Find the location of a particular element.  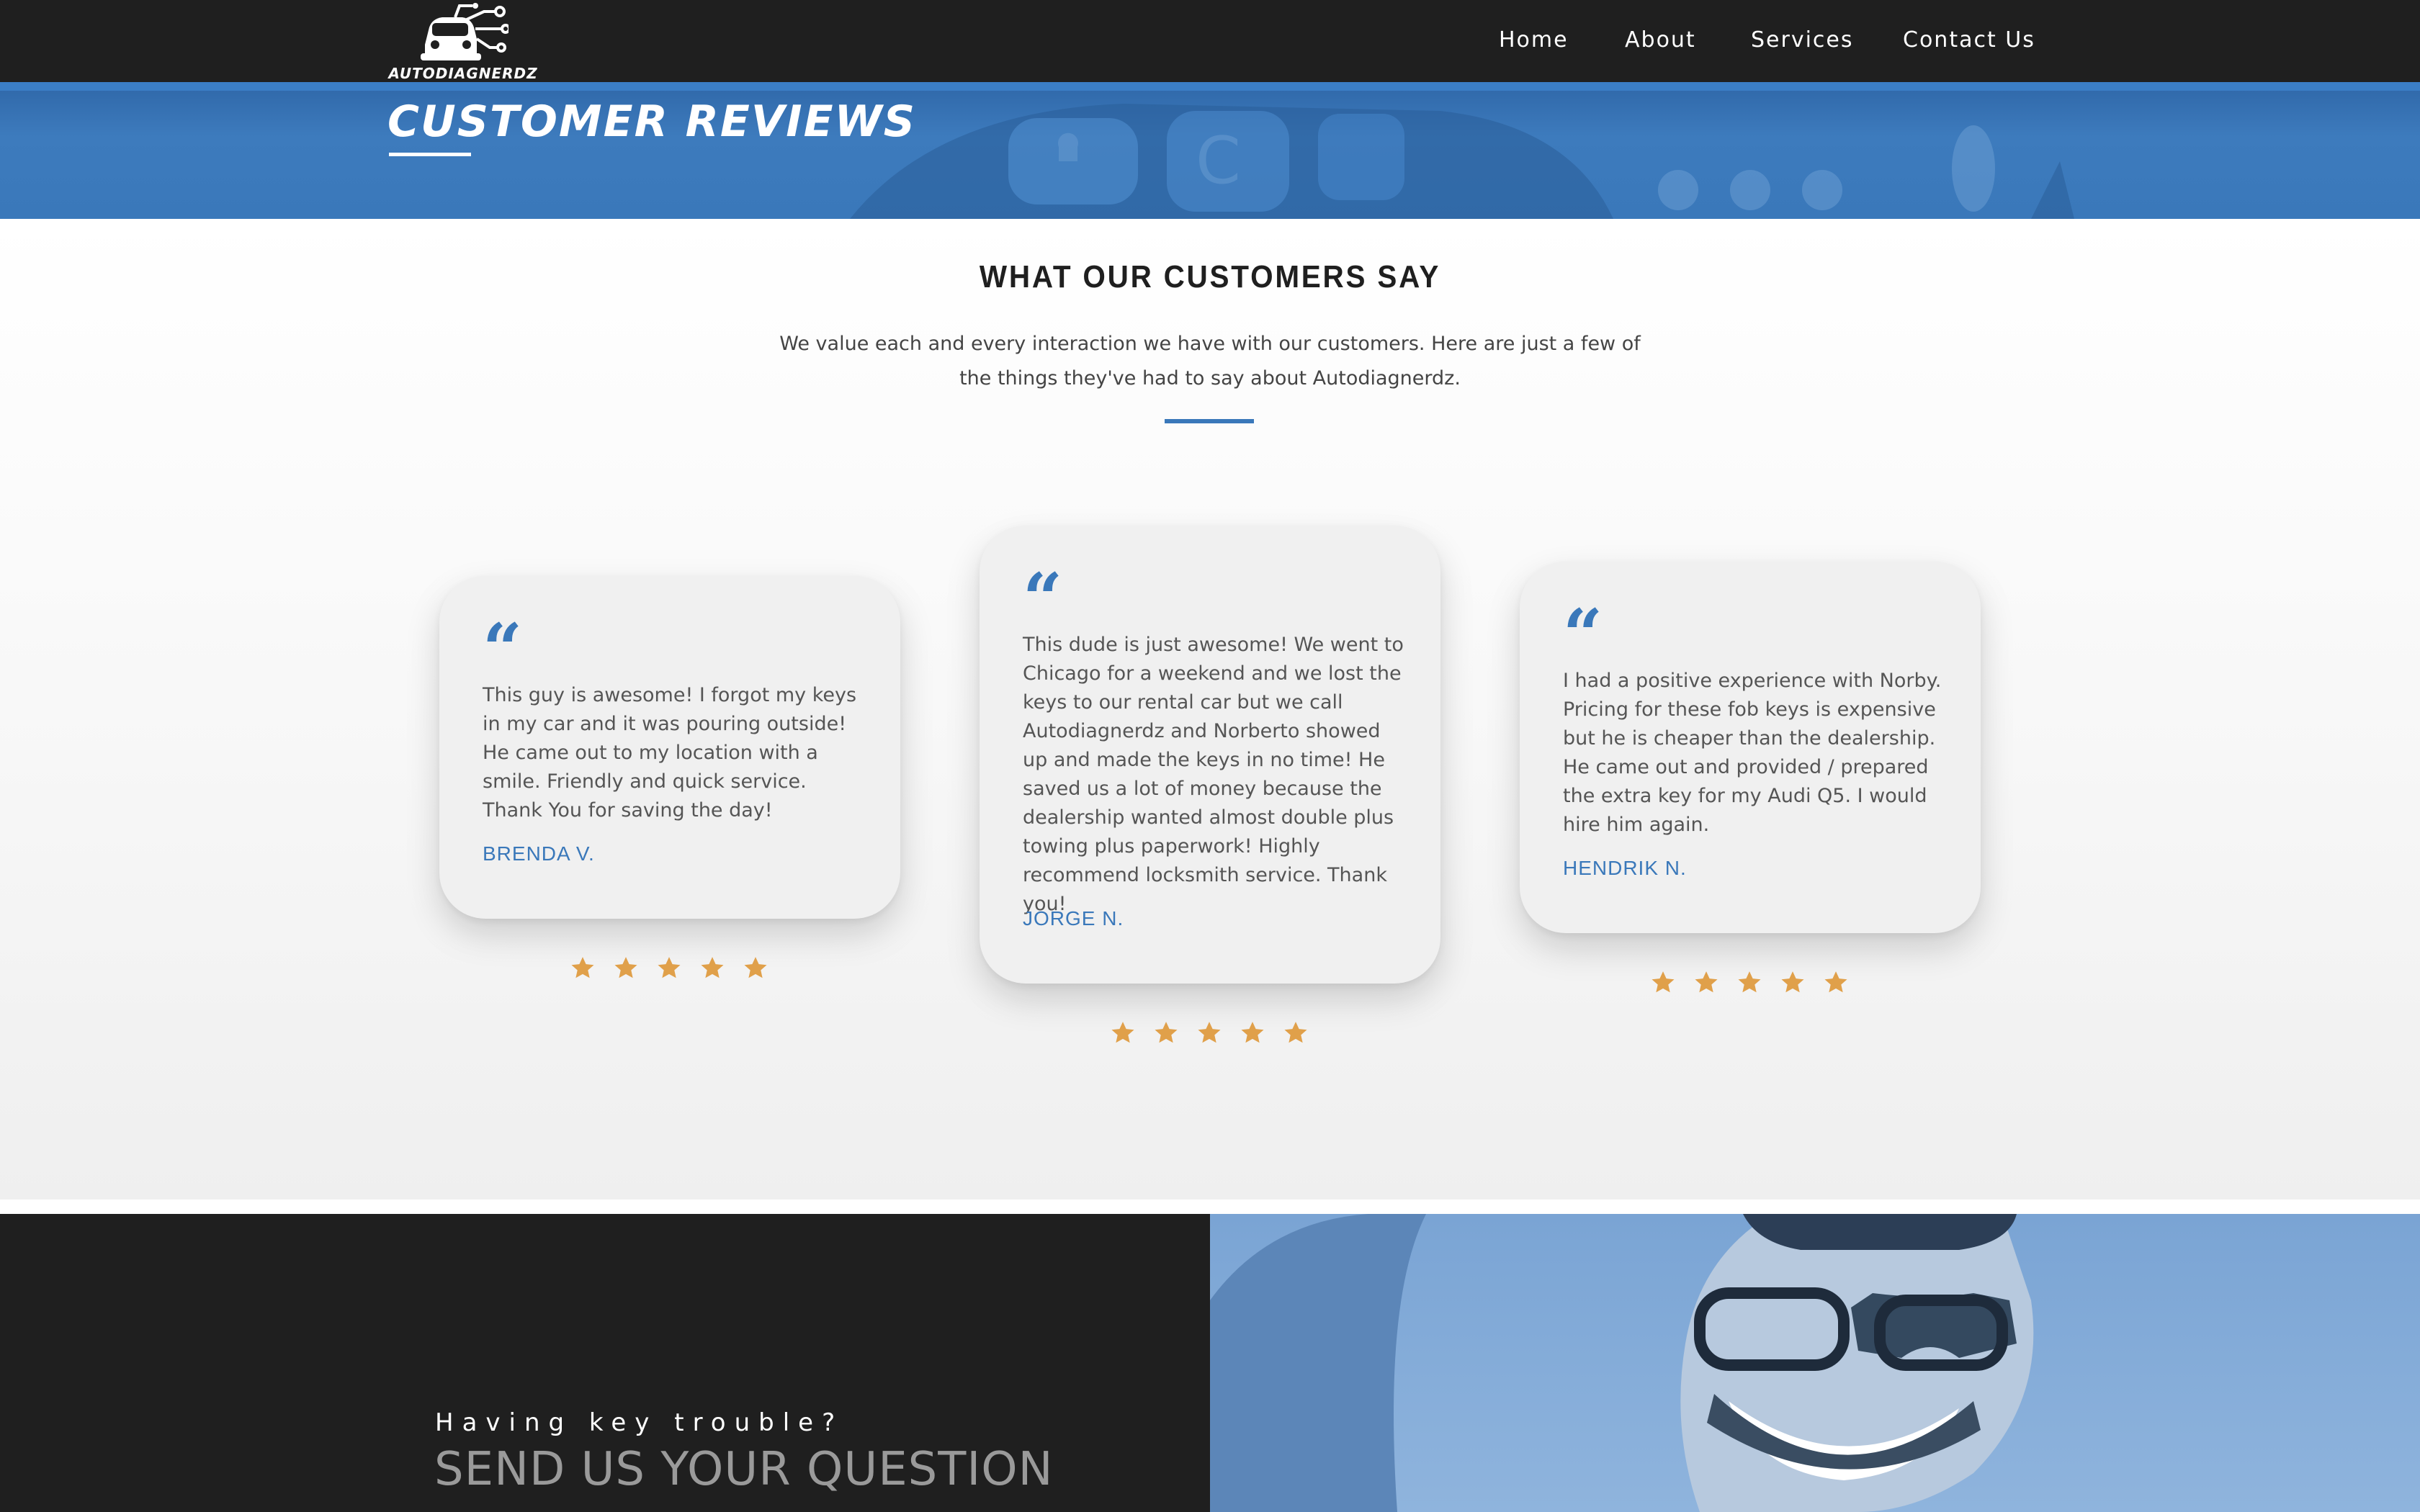

cta-heading: SEND US YOUR QUESTION is located at coordinates (744, 1469).